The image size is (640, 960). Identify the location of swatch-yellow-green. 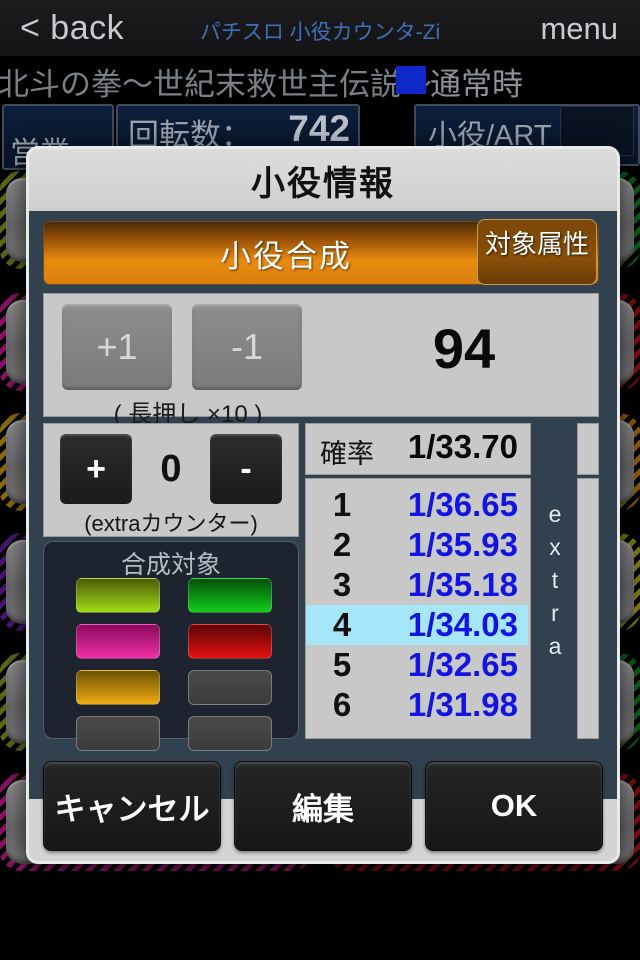
(118, 595).